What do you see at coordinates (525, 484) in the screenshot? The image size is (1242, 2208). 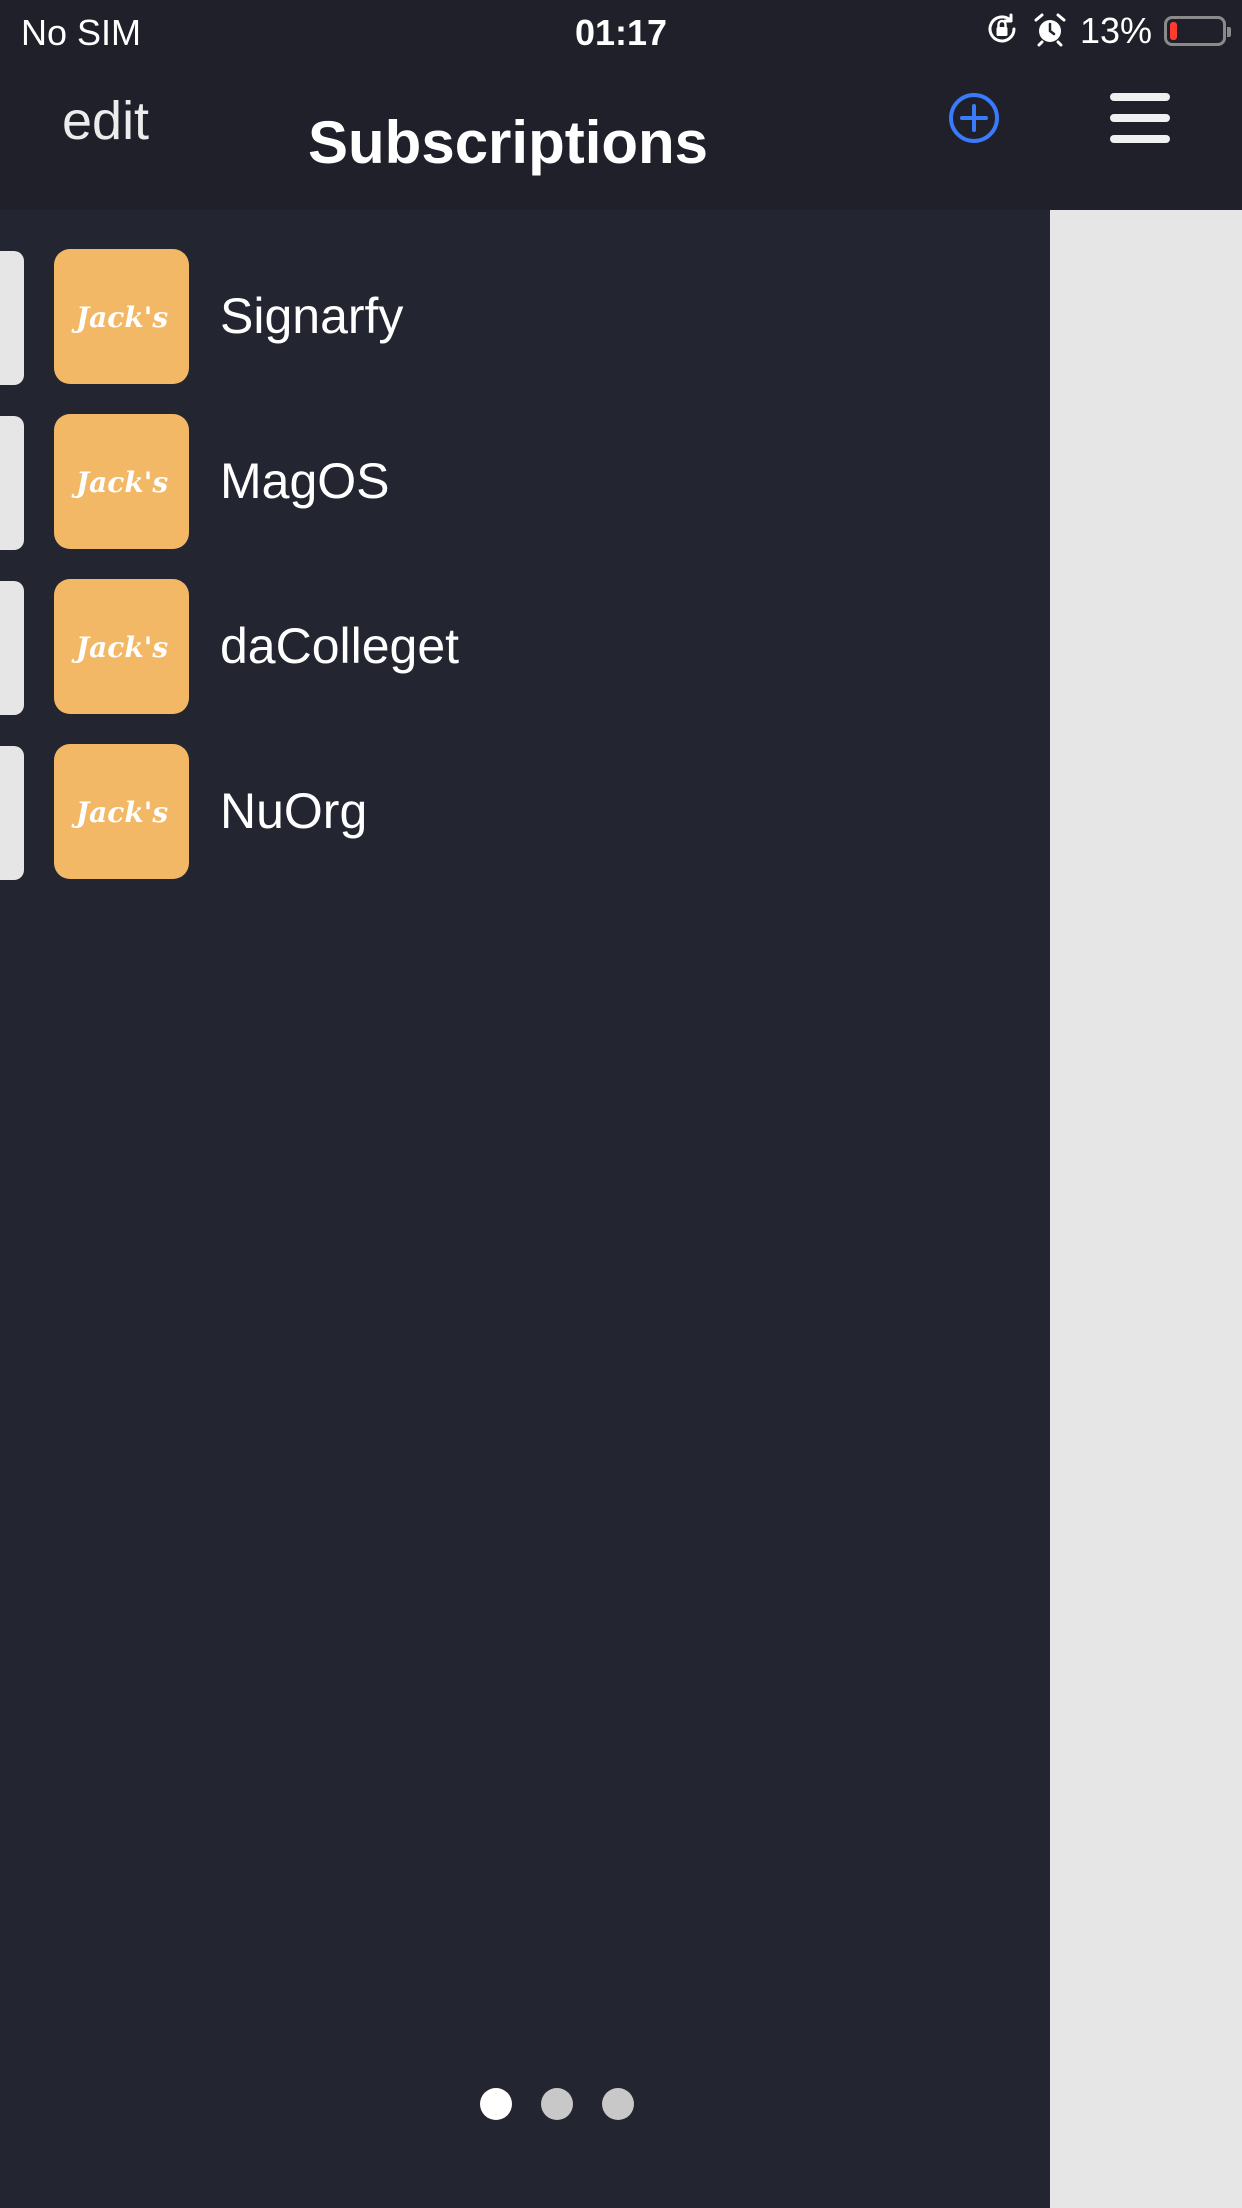 I see `subscription-row-magos: Jack's MagOS` at bounding box center [525, 484].